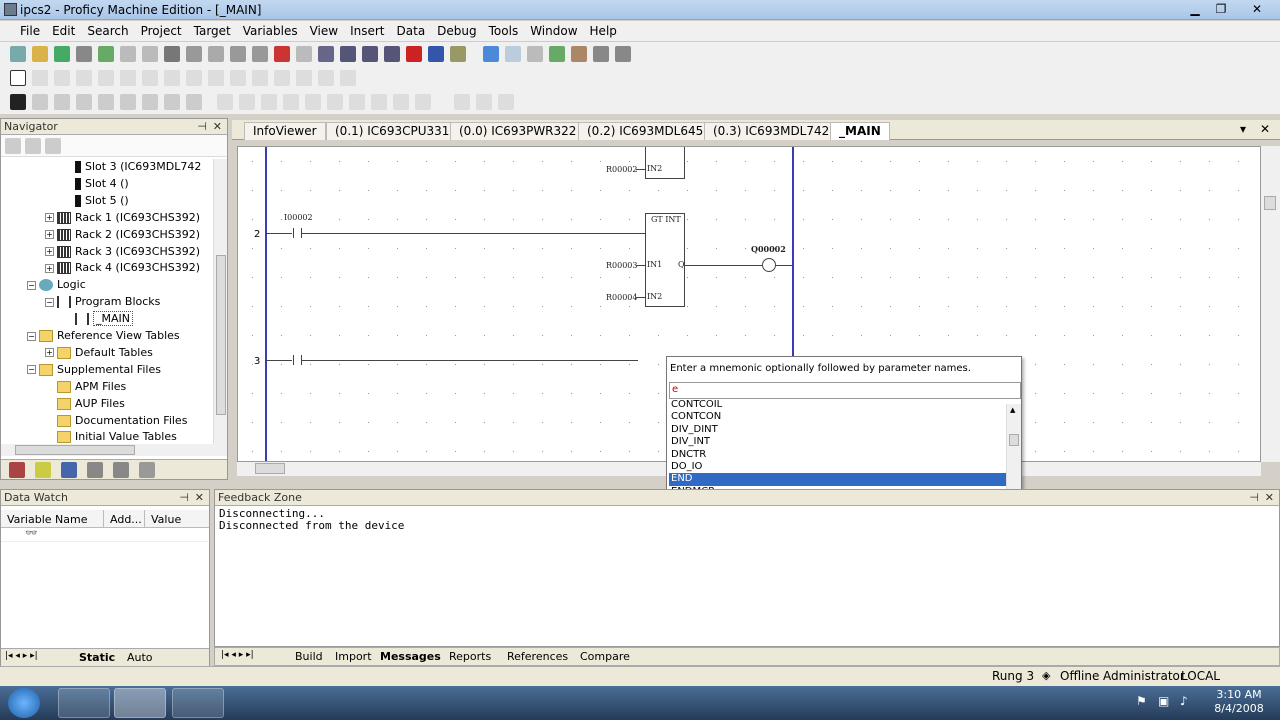 The height and width of the screenshot is (720, 1280). Describe the element at coordinates (212, 29) in the screenshot. I see `menu-target: Target` at that location.